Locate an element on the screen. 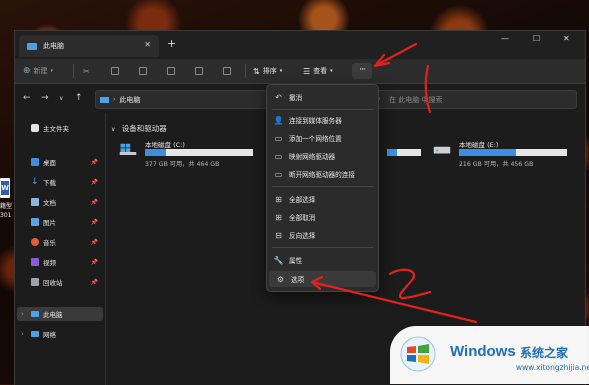 This screenshot has height=385, width=589. watermark-site-name: 系统之家 is located at coordinates (544, 353).